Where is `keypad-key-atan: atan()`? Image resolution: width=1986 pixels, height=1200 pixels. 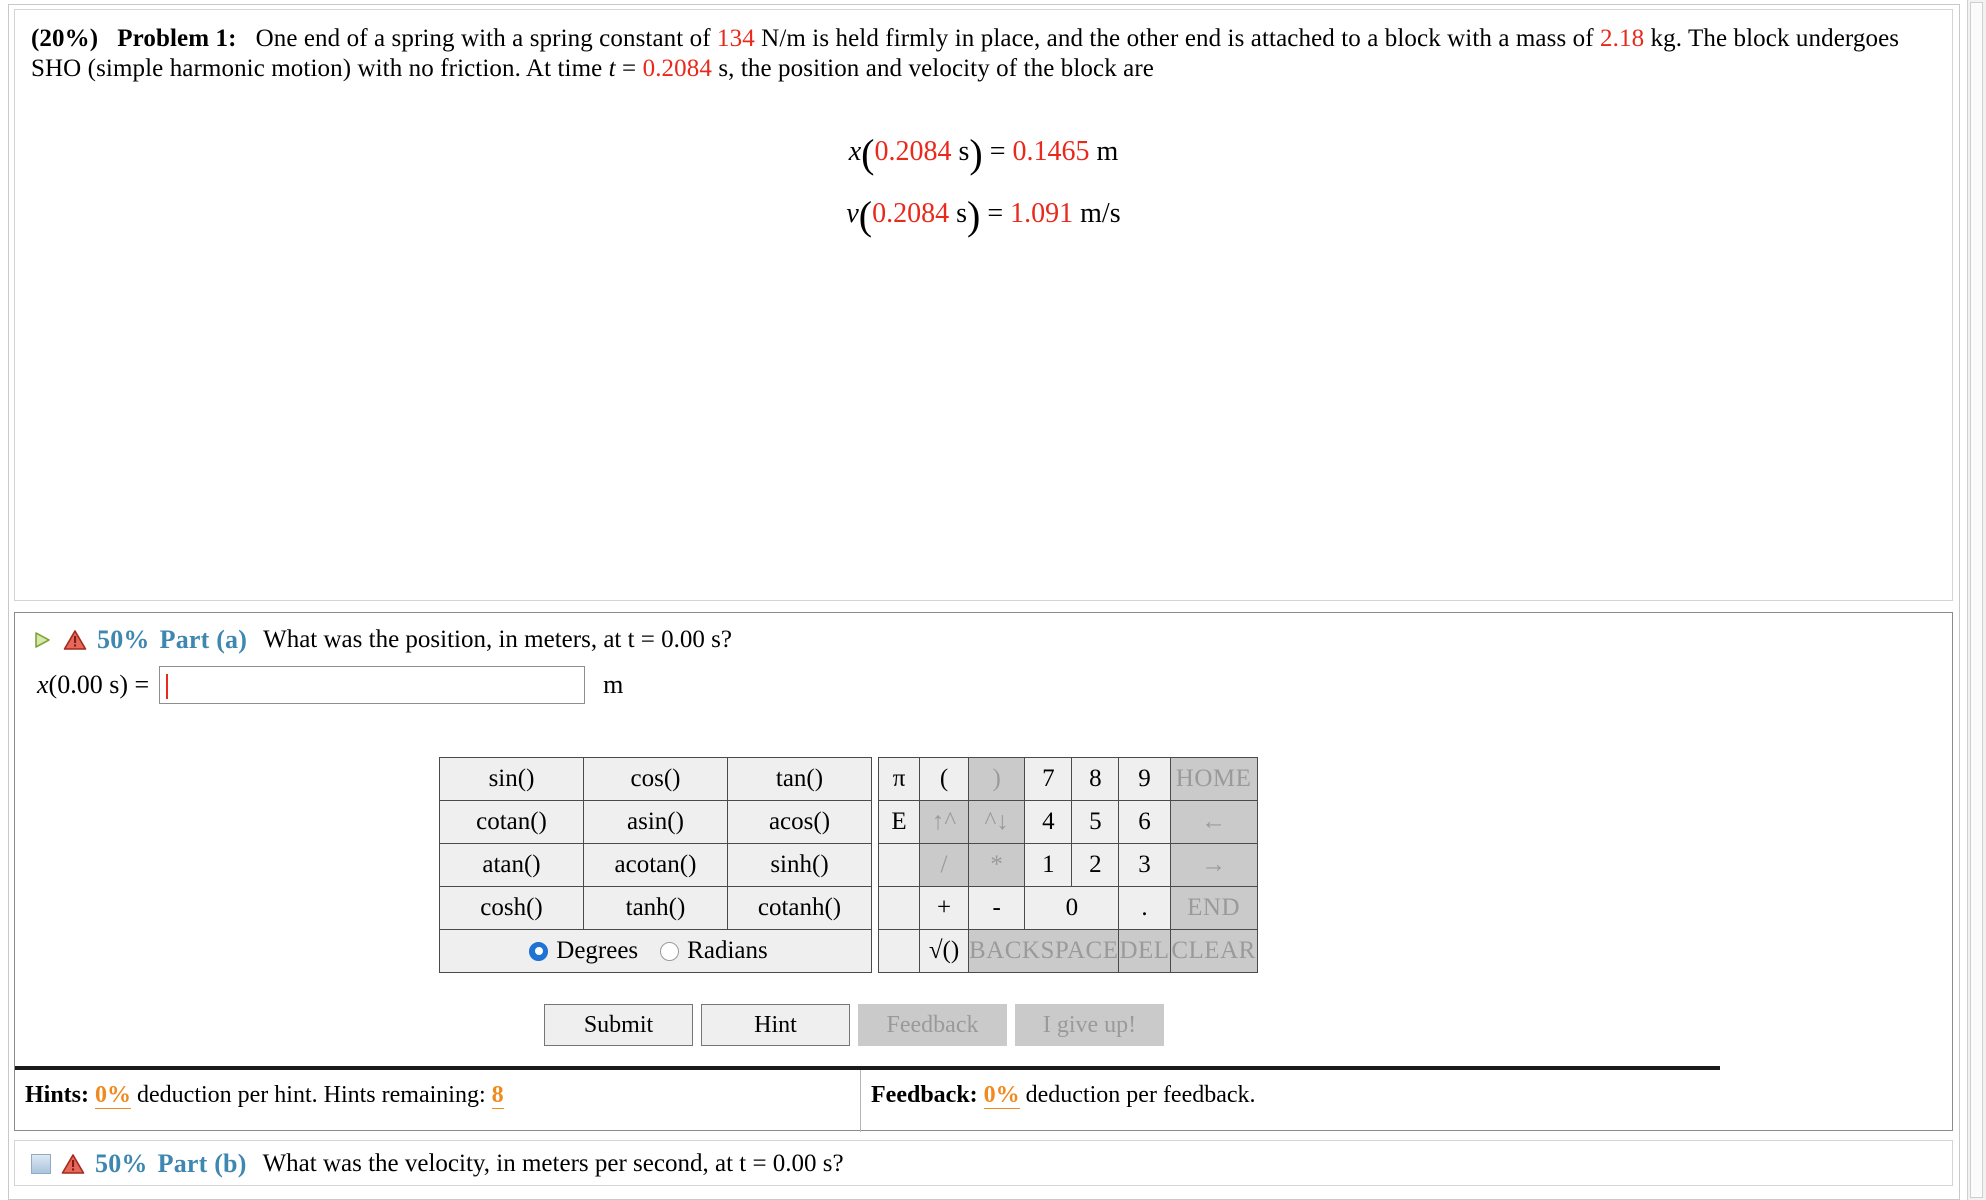
keypad-key-atan: atan() is located at coordinates (511, 865).